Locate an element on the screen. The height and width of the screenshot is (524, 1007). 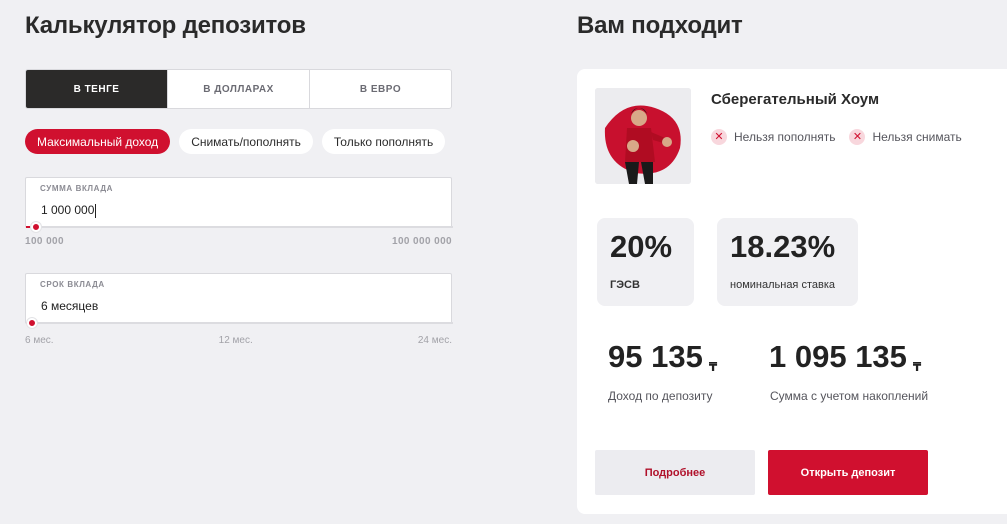
condition-no-withdraw: ✕ Нельзя снимать is located at coordinates (905, 137).